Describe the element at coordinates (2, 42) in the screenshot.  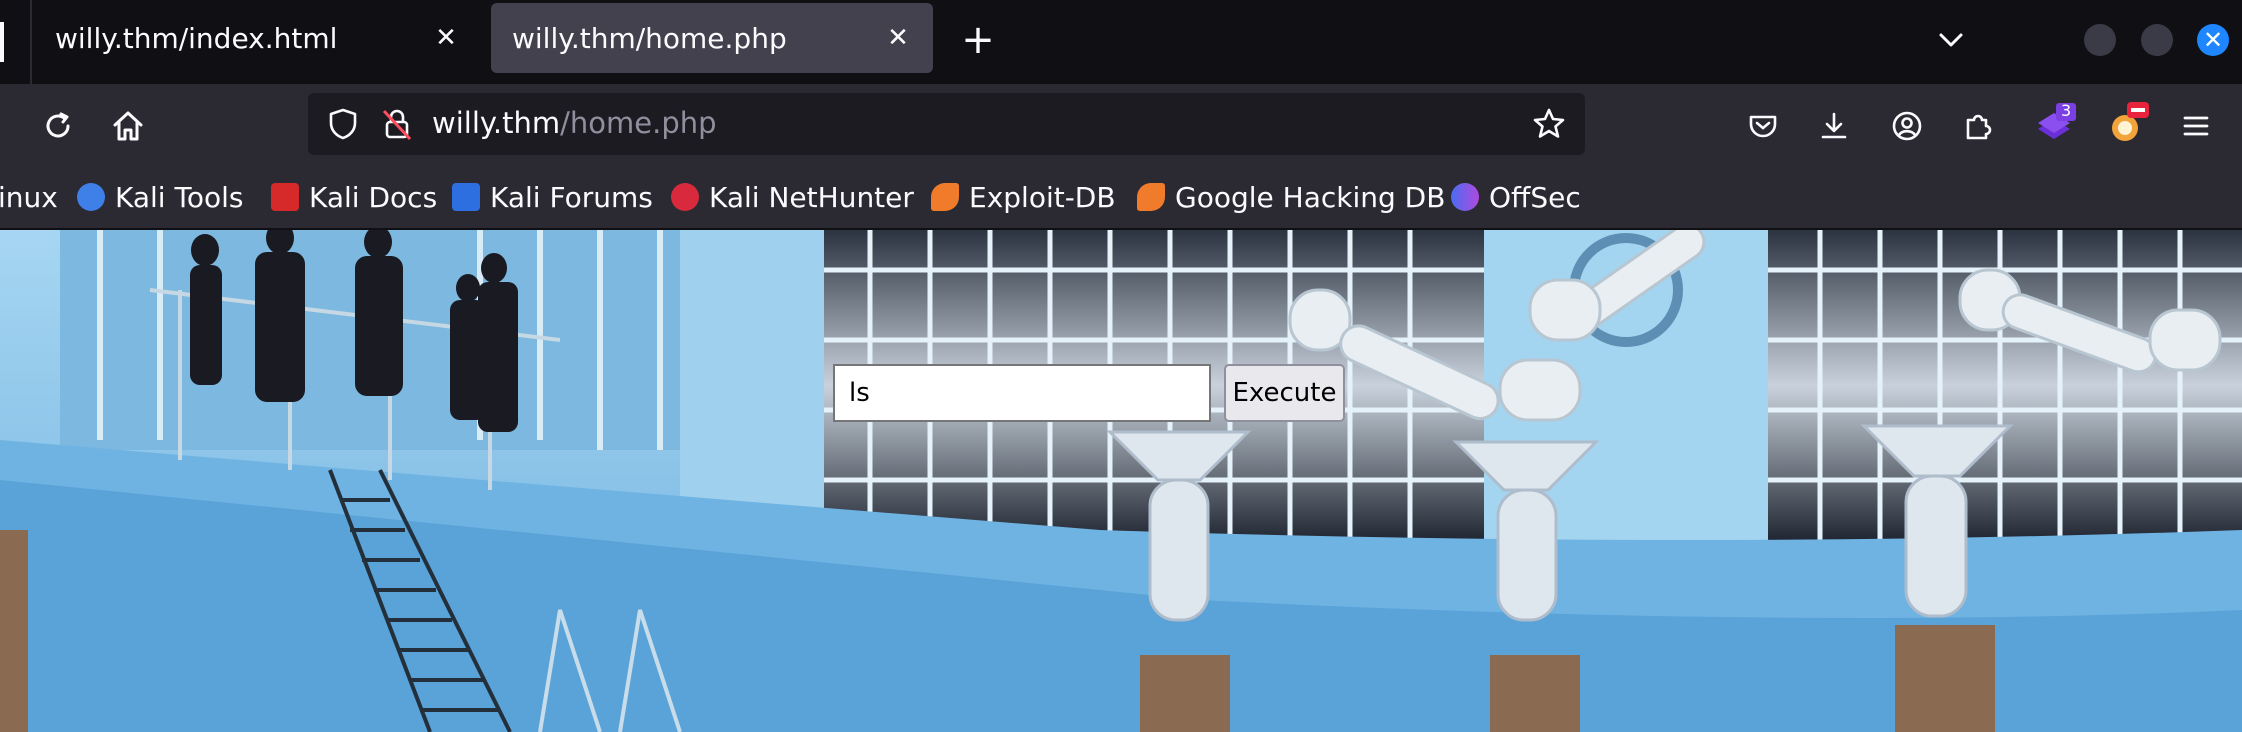
I see `tab-overflow-edge` at that location.